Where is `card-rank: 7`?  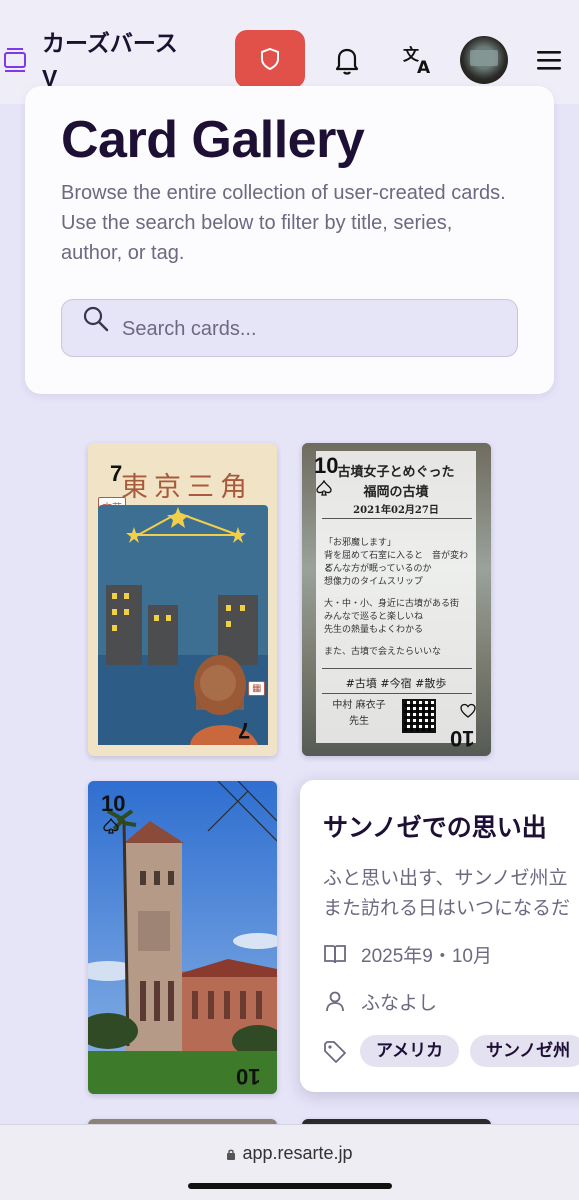 card-rank: 7 is located at coordinates (116, 473).